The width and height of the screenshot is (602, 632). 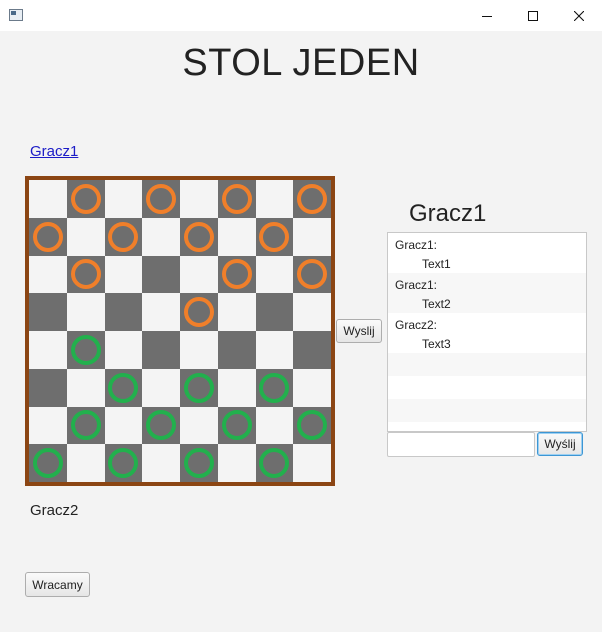 What do you see at coordinates (533, 15) in the screenshot?
I see `maximize-button` at bounding box center [533, 15].